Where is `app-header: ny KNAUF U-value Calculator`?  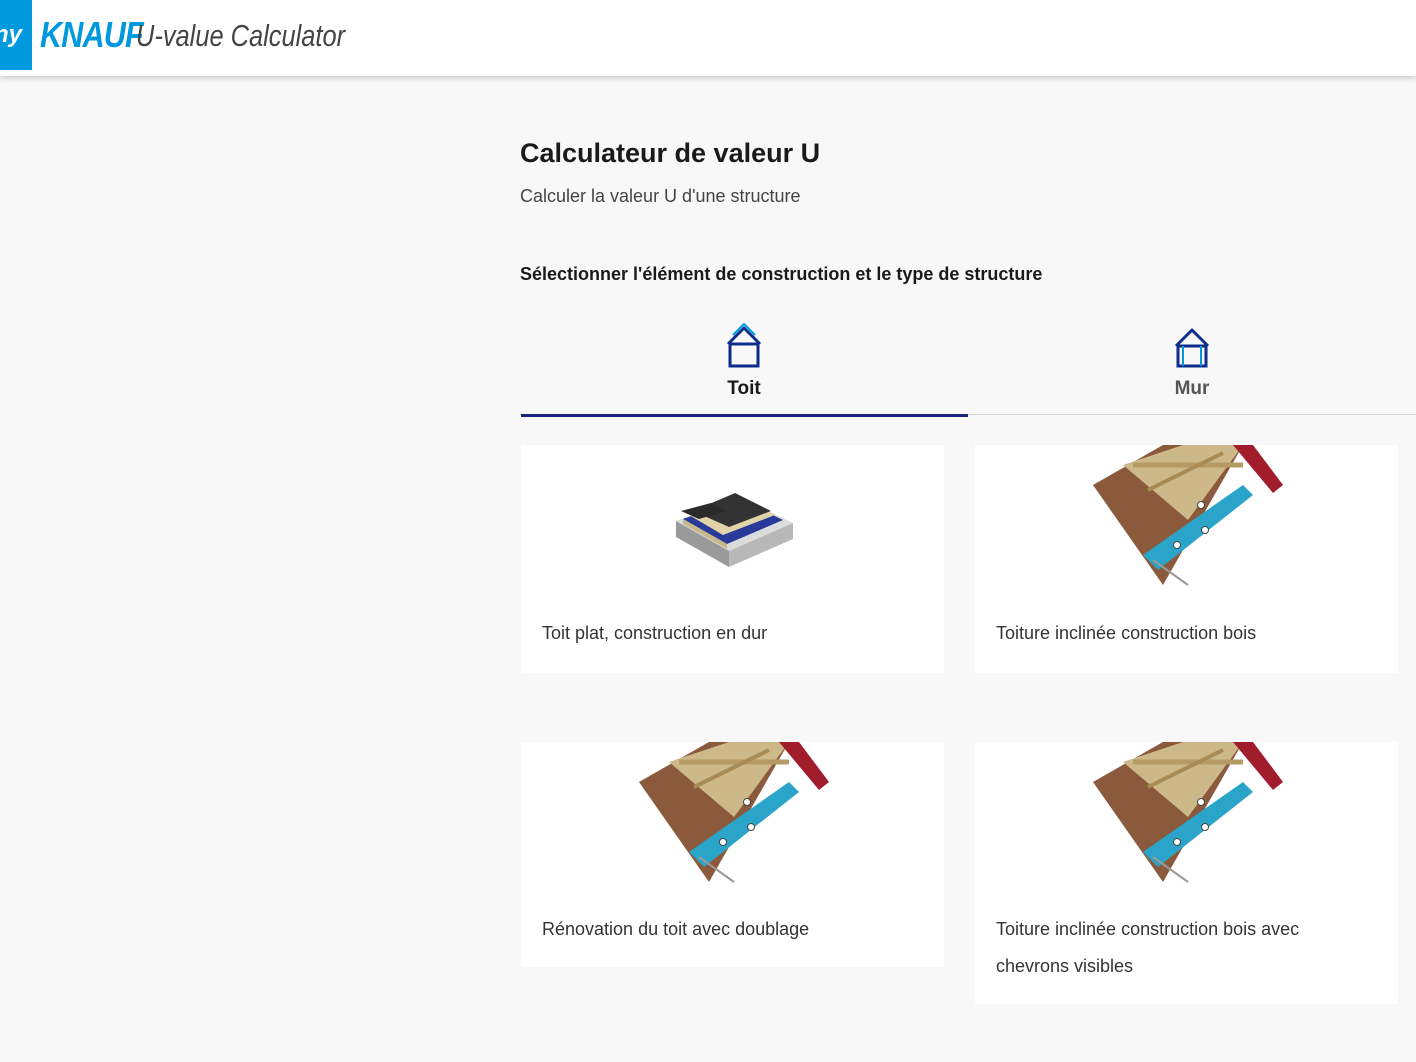
app-header: ny KNAUF U-value Calculator is located at coordinates (708, 38).